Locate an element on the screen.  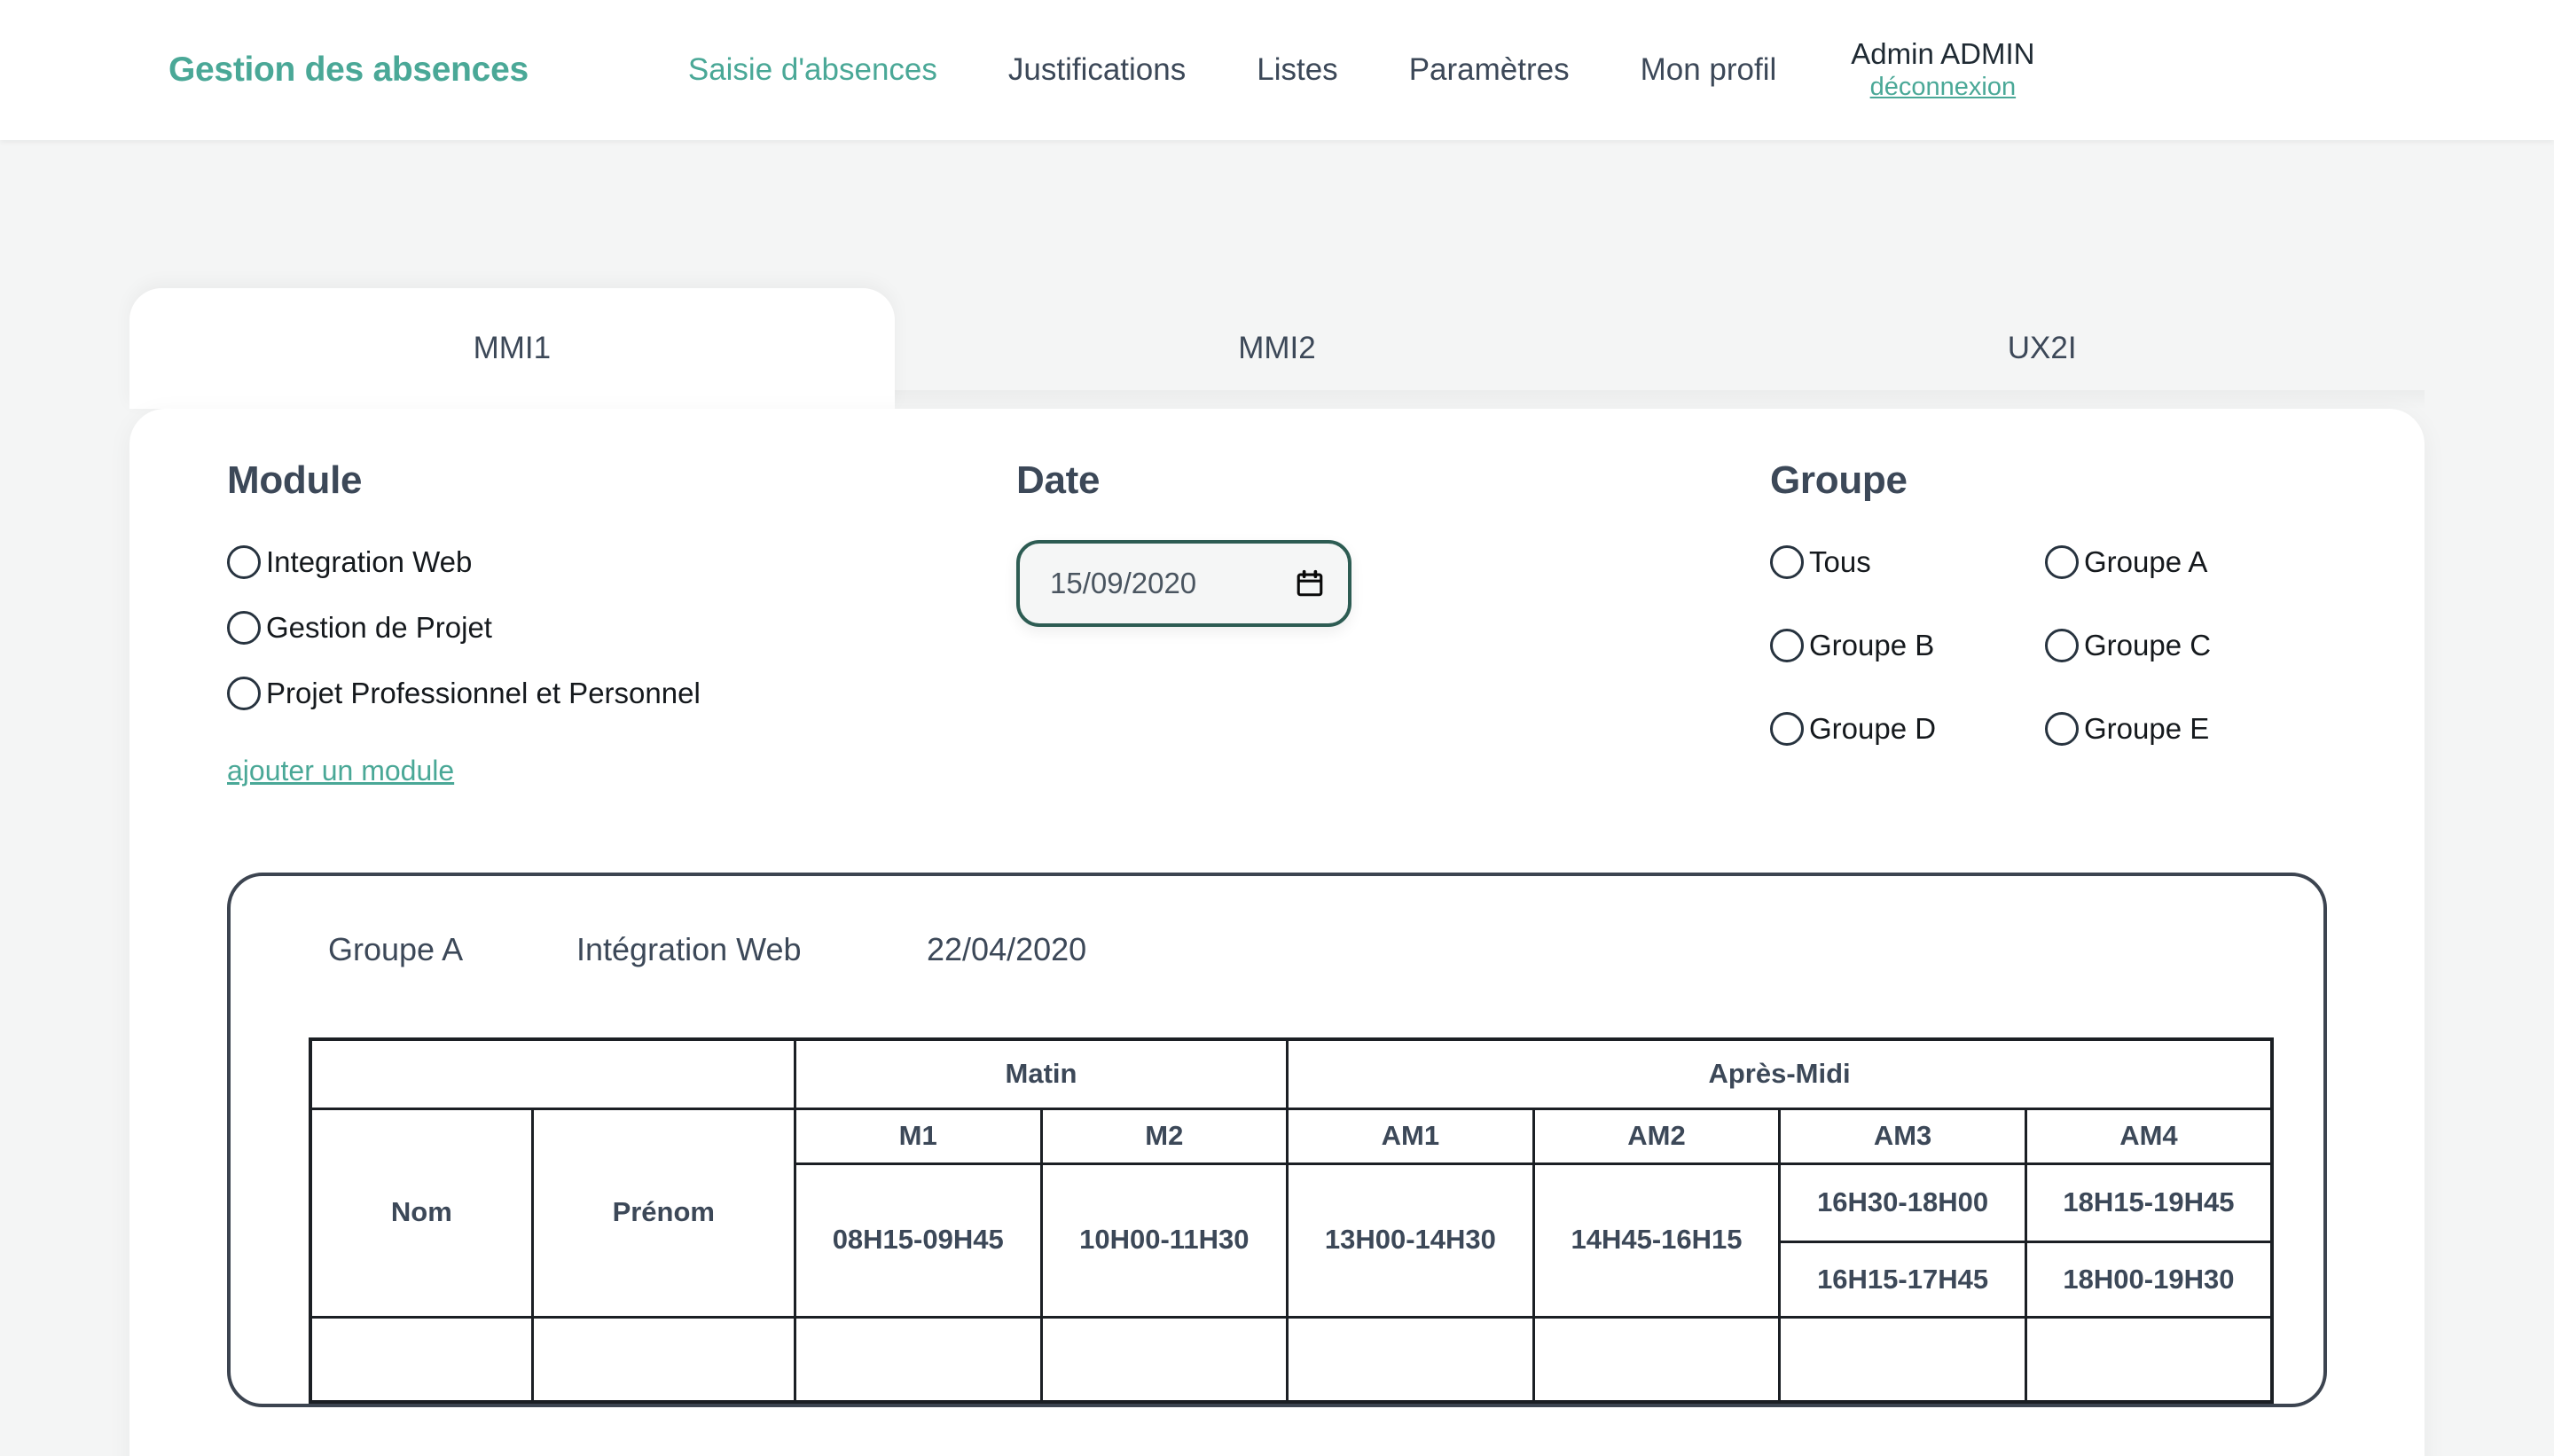
tab-mmi1-label: MMI1 is located at coordinates (512, 348).